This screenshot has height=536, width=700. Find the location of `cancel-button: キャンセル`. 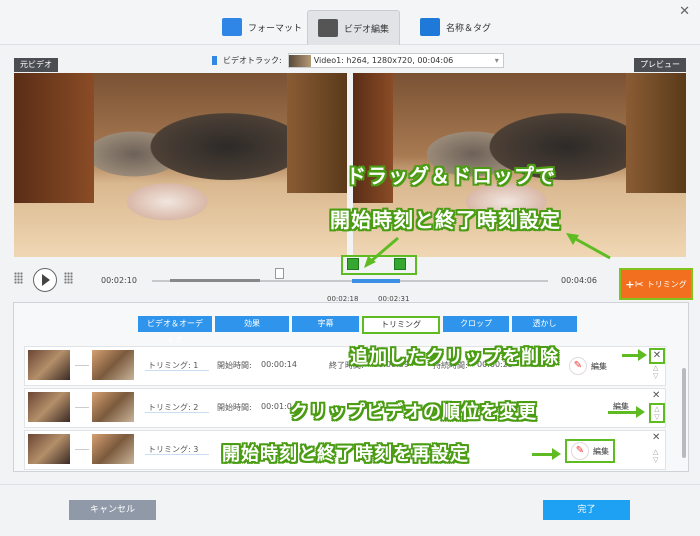

cancel-button: キャンセル is located at coordinates (112, 510).